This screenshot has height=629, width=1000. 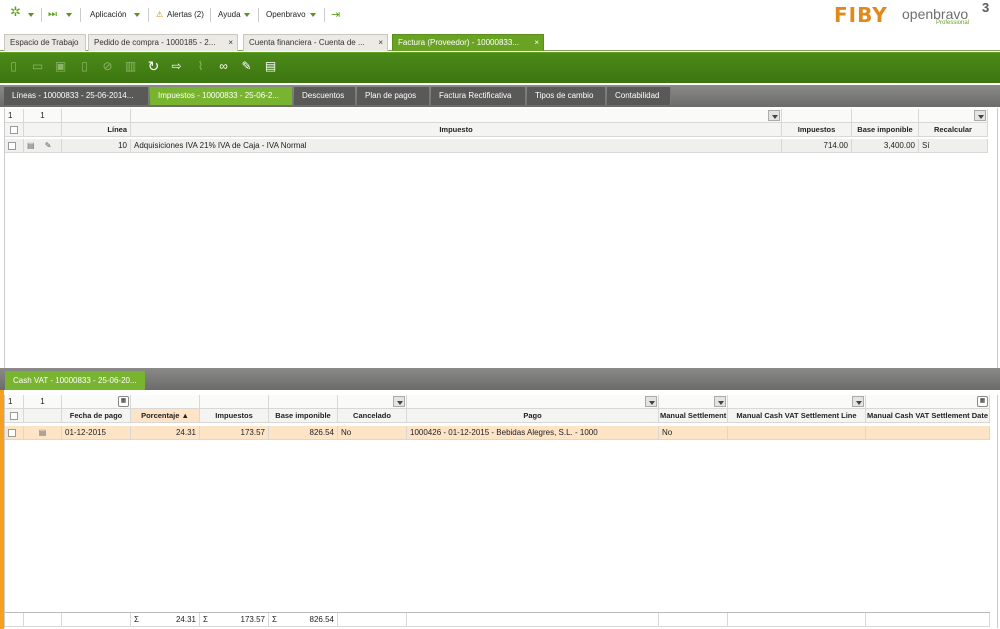 I want to click on subtab-corrective-invoice: Factura Rectificativa, so click(x=478, y=96).